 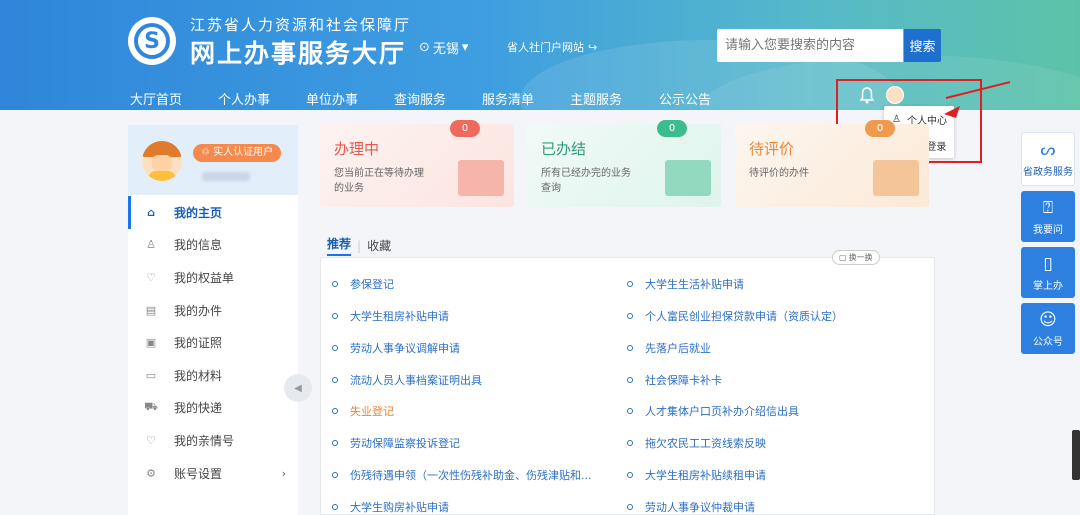 I want to click on service-label: 劳动人事争议调解申请, so click(x=405, y=348).